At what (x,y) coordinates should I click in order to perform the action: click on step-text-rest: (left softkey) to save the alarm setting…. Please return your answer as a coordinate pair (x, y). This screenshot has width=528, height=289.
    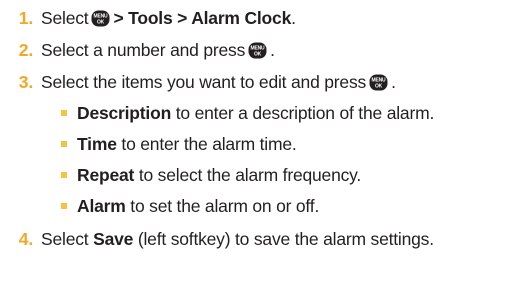
    Looking at the image, I should click on (285, 238).